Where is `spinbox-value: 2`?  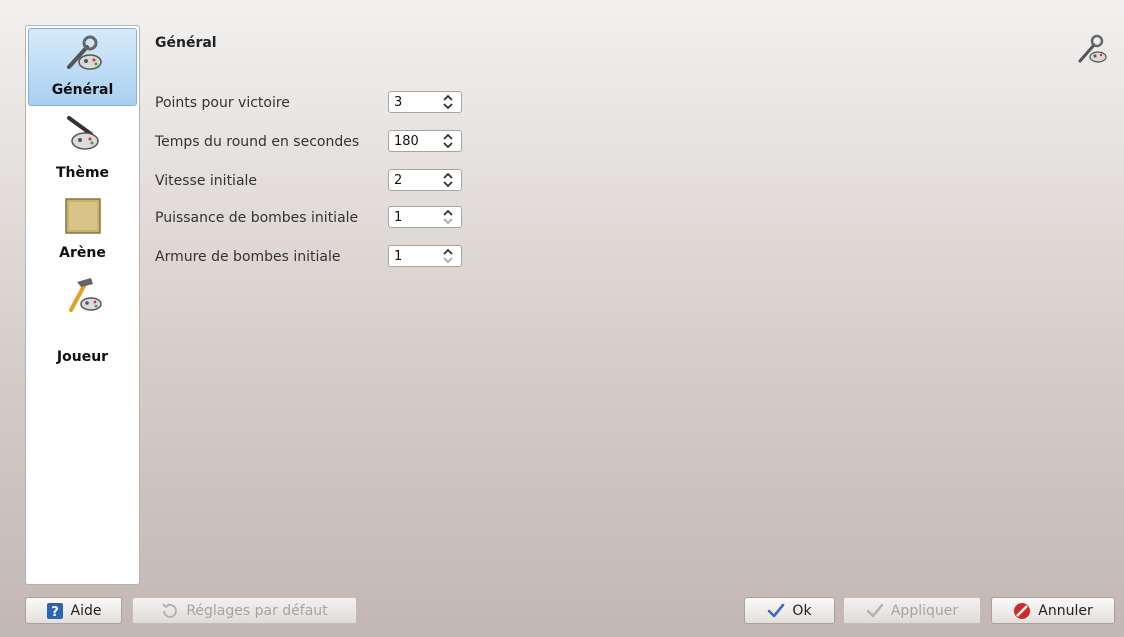
spinbox-value: 2 is located at coordinates (398, 180).